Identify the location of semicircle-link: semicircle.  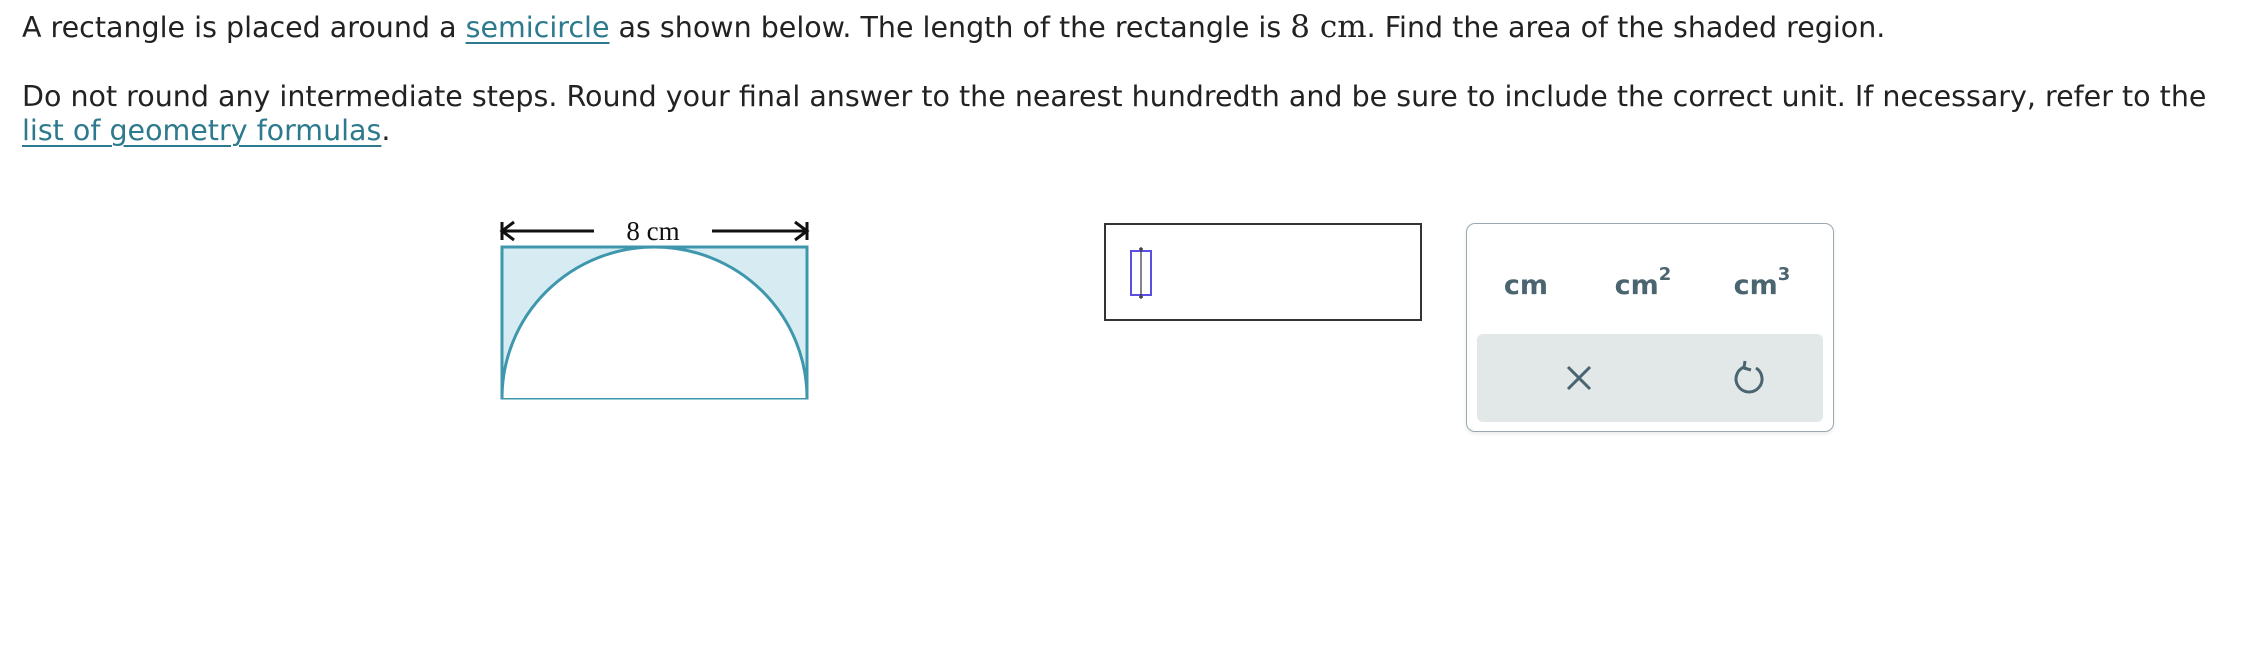
(538, 27).